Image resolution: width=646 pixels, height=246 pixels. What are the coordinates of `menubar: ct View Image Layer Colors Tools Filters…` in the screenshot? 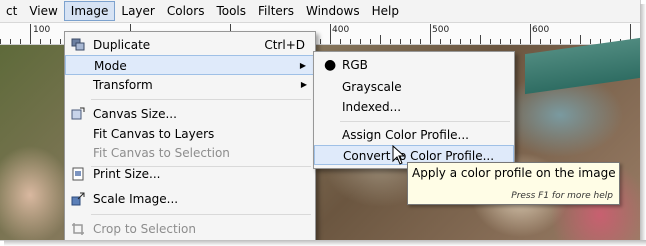 It's located at (320, 11).